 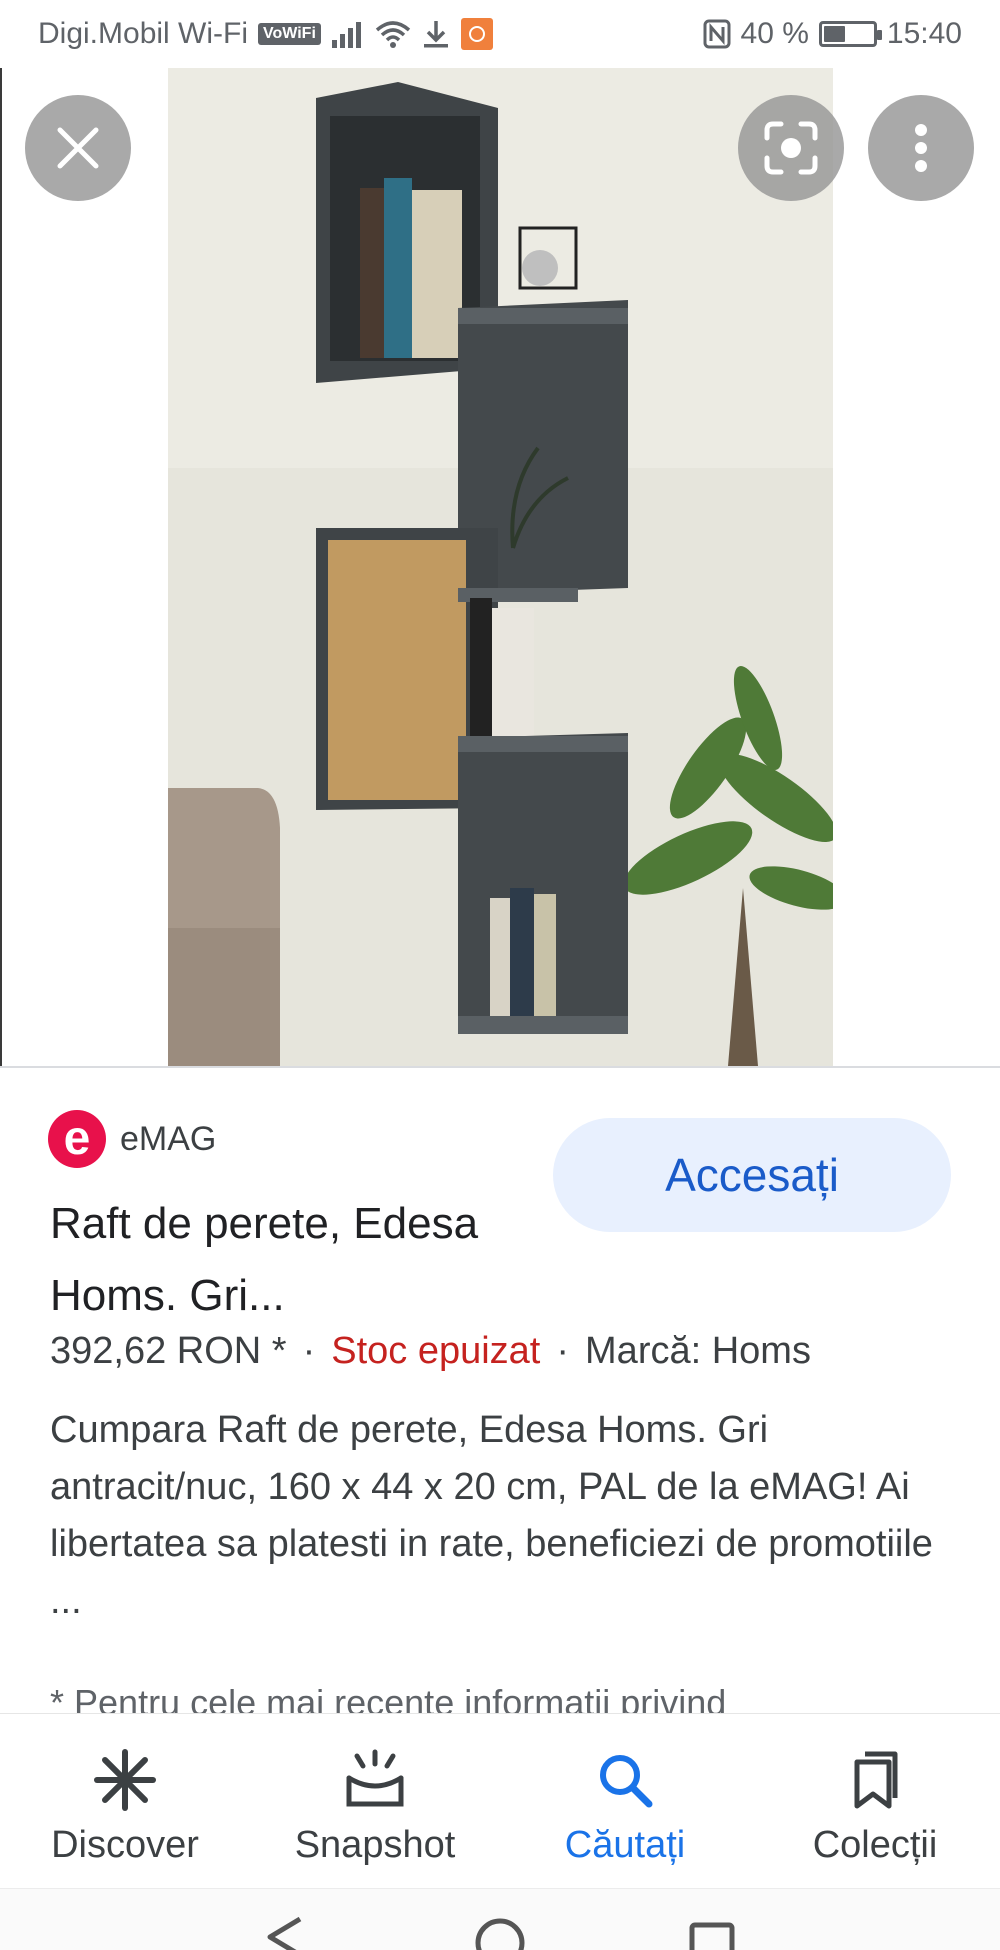 What do you see at coordinates (168, 1138) in the screenshot?
I see `source-name: eMAG` at bounding box center [168, 1138].